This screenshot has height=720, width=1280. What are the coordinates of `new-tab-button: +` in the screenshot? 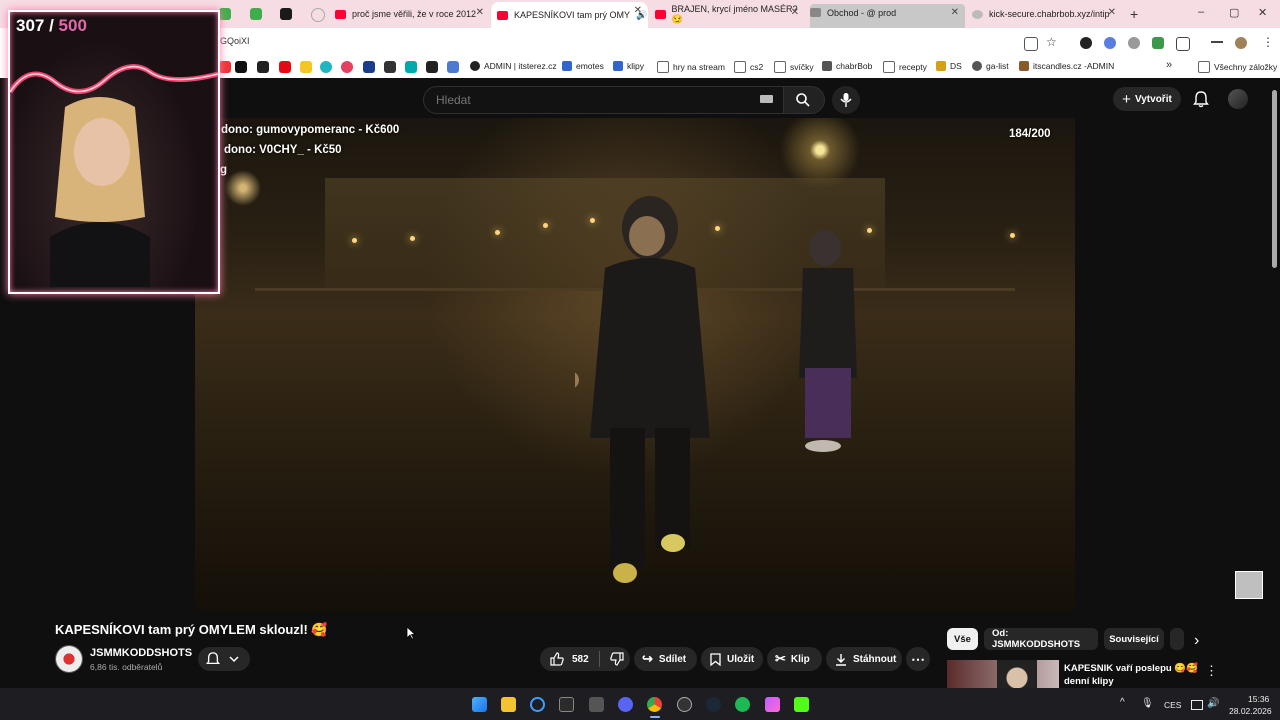 It's located at (1134, 14).